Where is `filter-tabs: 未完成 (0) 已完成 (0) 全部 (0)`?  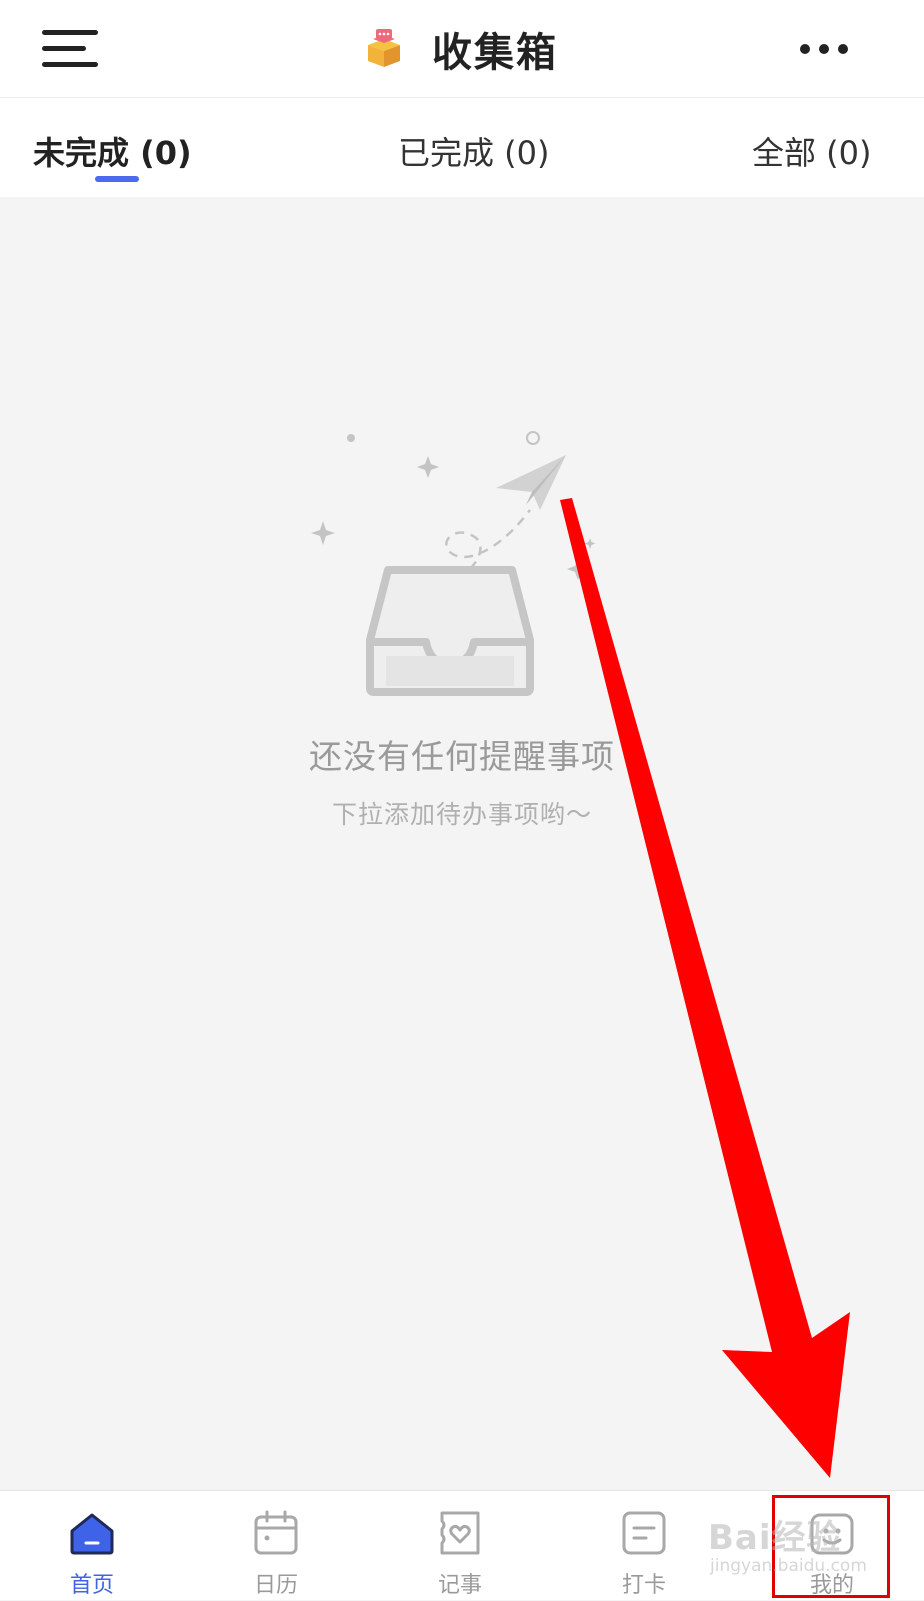 filter-tabs: 未完成 (0) 已完成 (0) 全部 (0) is located at coordinates (462, 147).